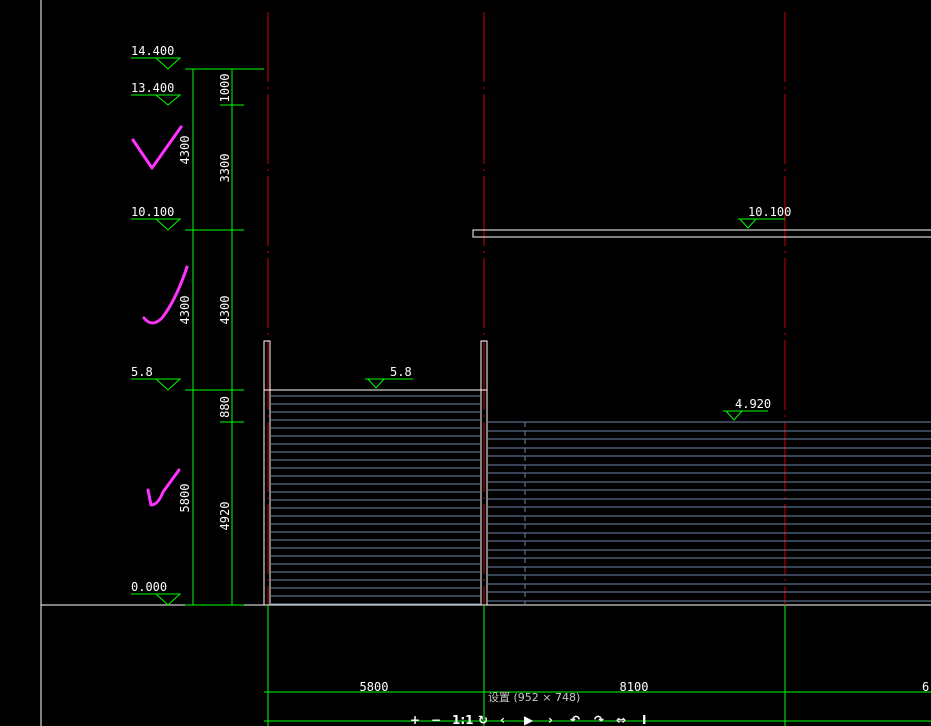 This screenshot has height=726, width=931. Describe the element at coordinates (644, 719) in the screenshot. I see `toolbar-button: I` at that location.